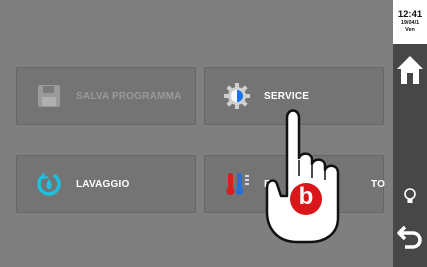 The image size is (427, 267). I want to click on clock-panel: 12:41 19/04/1 Ven, so click(410, 22).